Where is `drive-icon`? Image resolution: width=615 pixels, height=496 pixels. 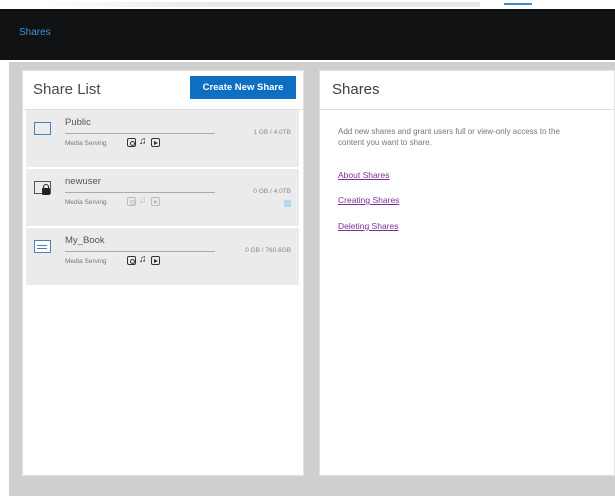
drive-icon is located at coordinates (42, 246).